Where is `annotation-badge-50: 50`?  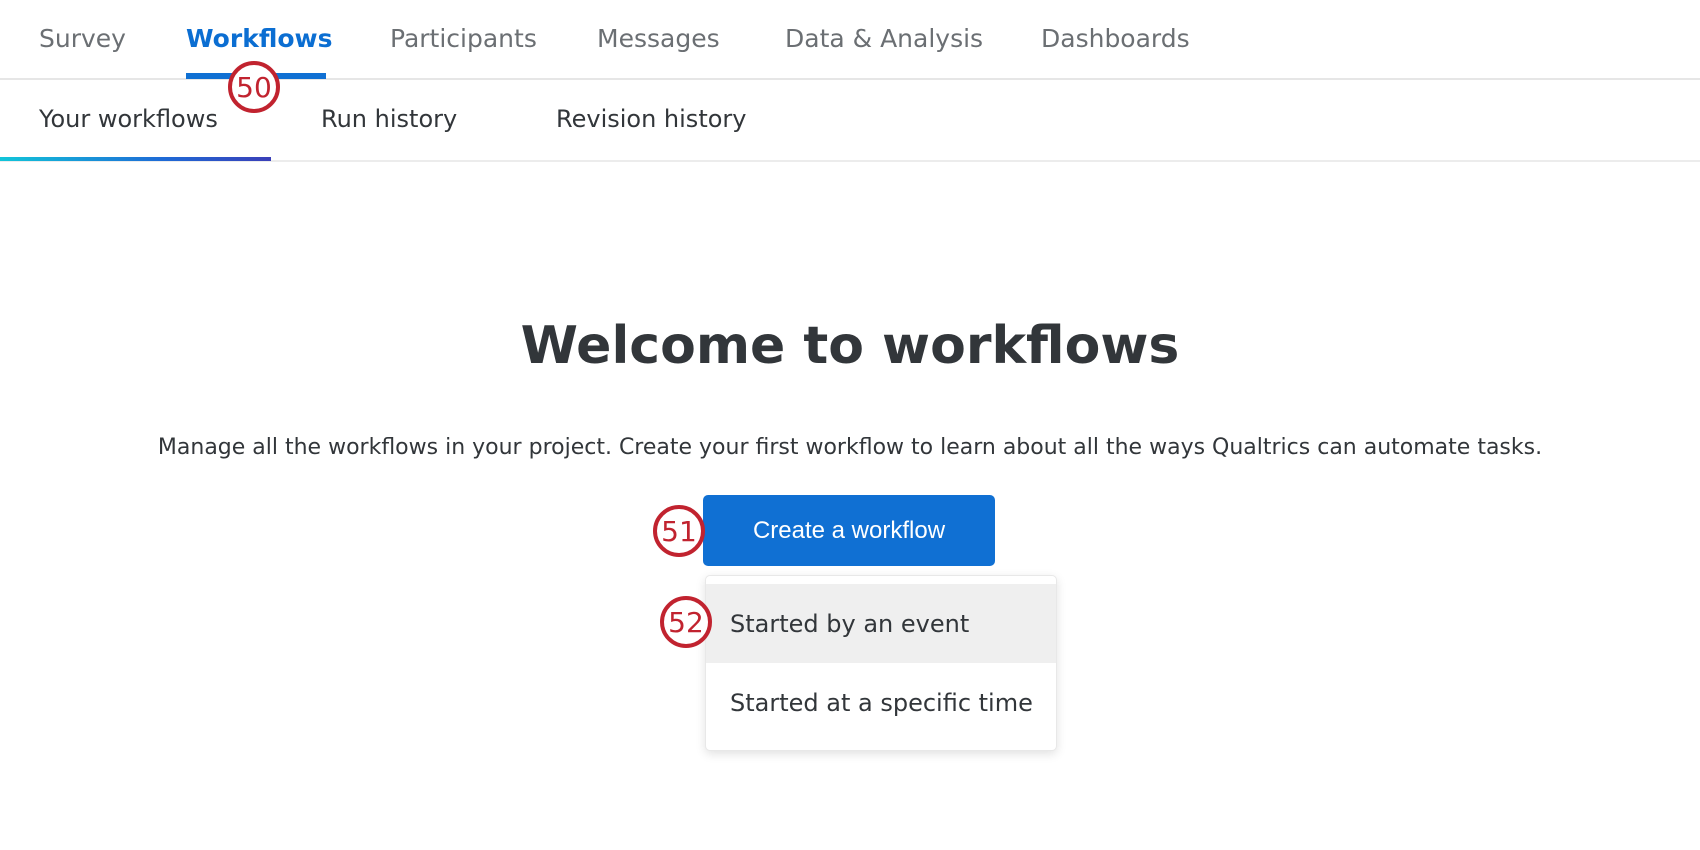 annotation-badge-50: 50 is located at coordinates (254, 87).